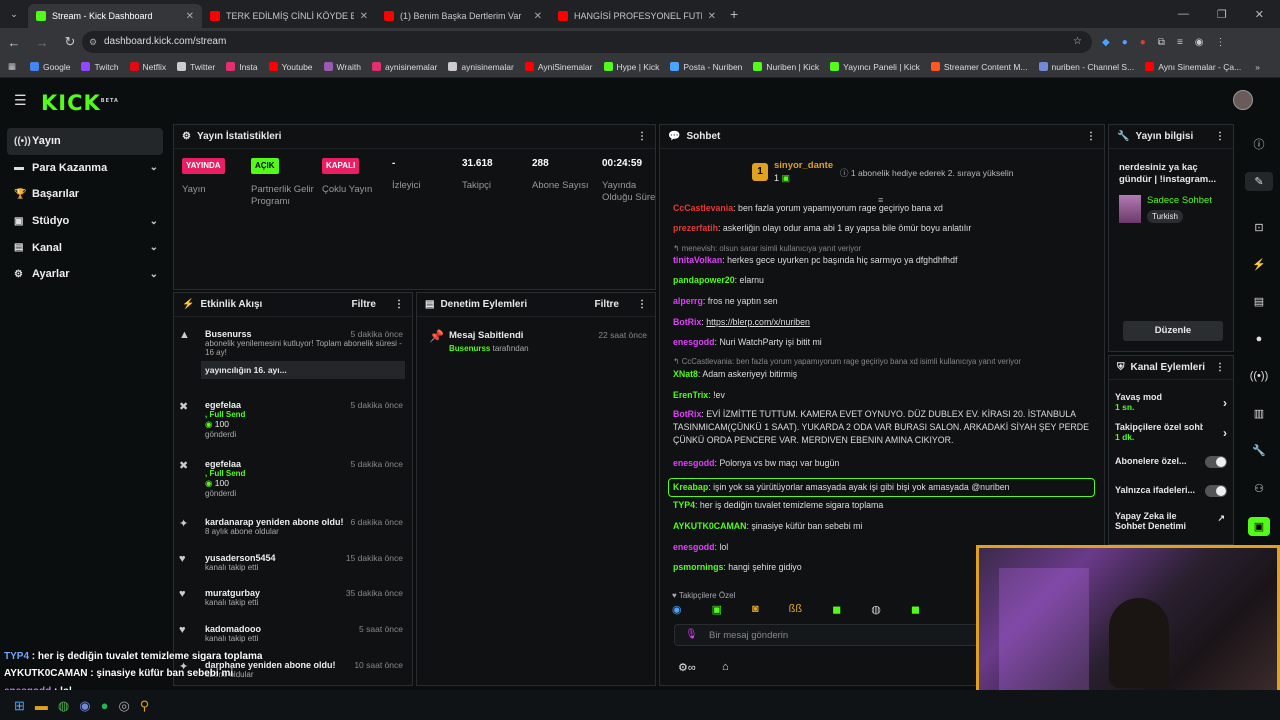 The width and height of the screenshot is (1280, 720). What do you see at coordinates (145, 706) in the screenshot?
I see `pin-app-icon: ⚲` at bounding box center [145, 706].